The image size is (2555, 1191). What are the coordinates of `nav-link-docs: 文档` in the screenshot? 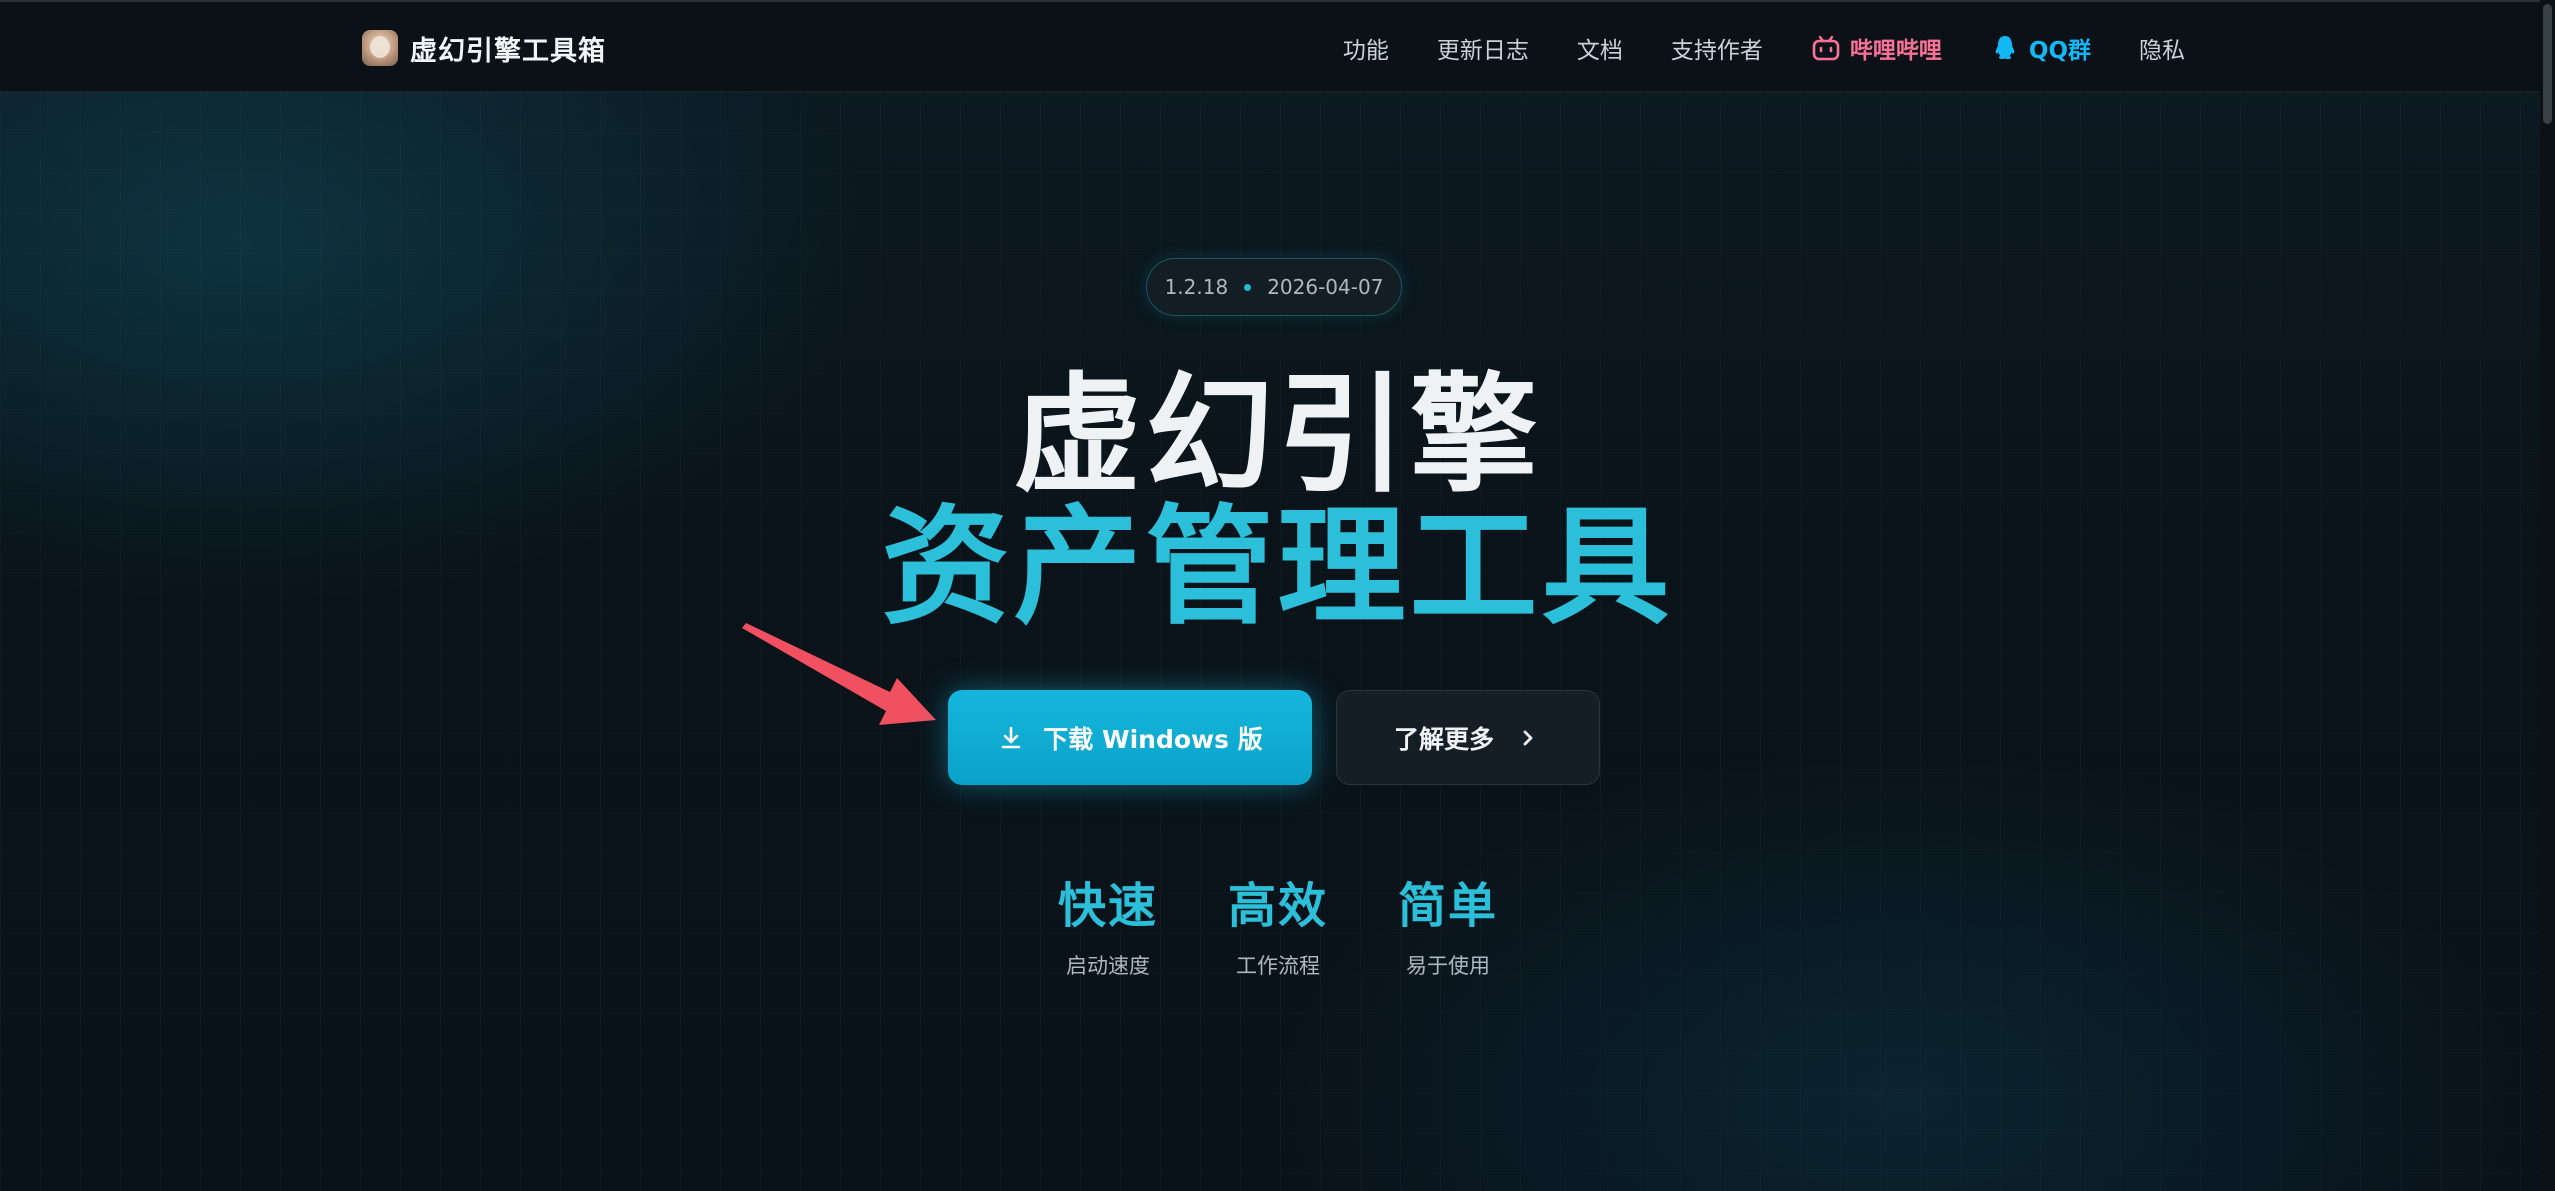 It's located at (1600, 48).